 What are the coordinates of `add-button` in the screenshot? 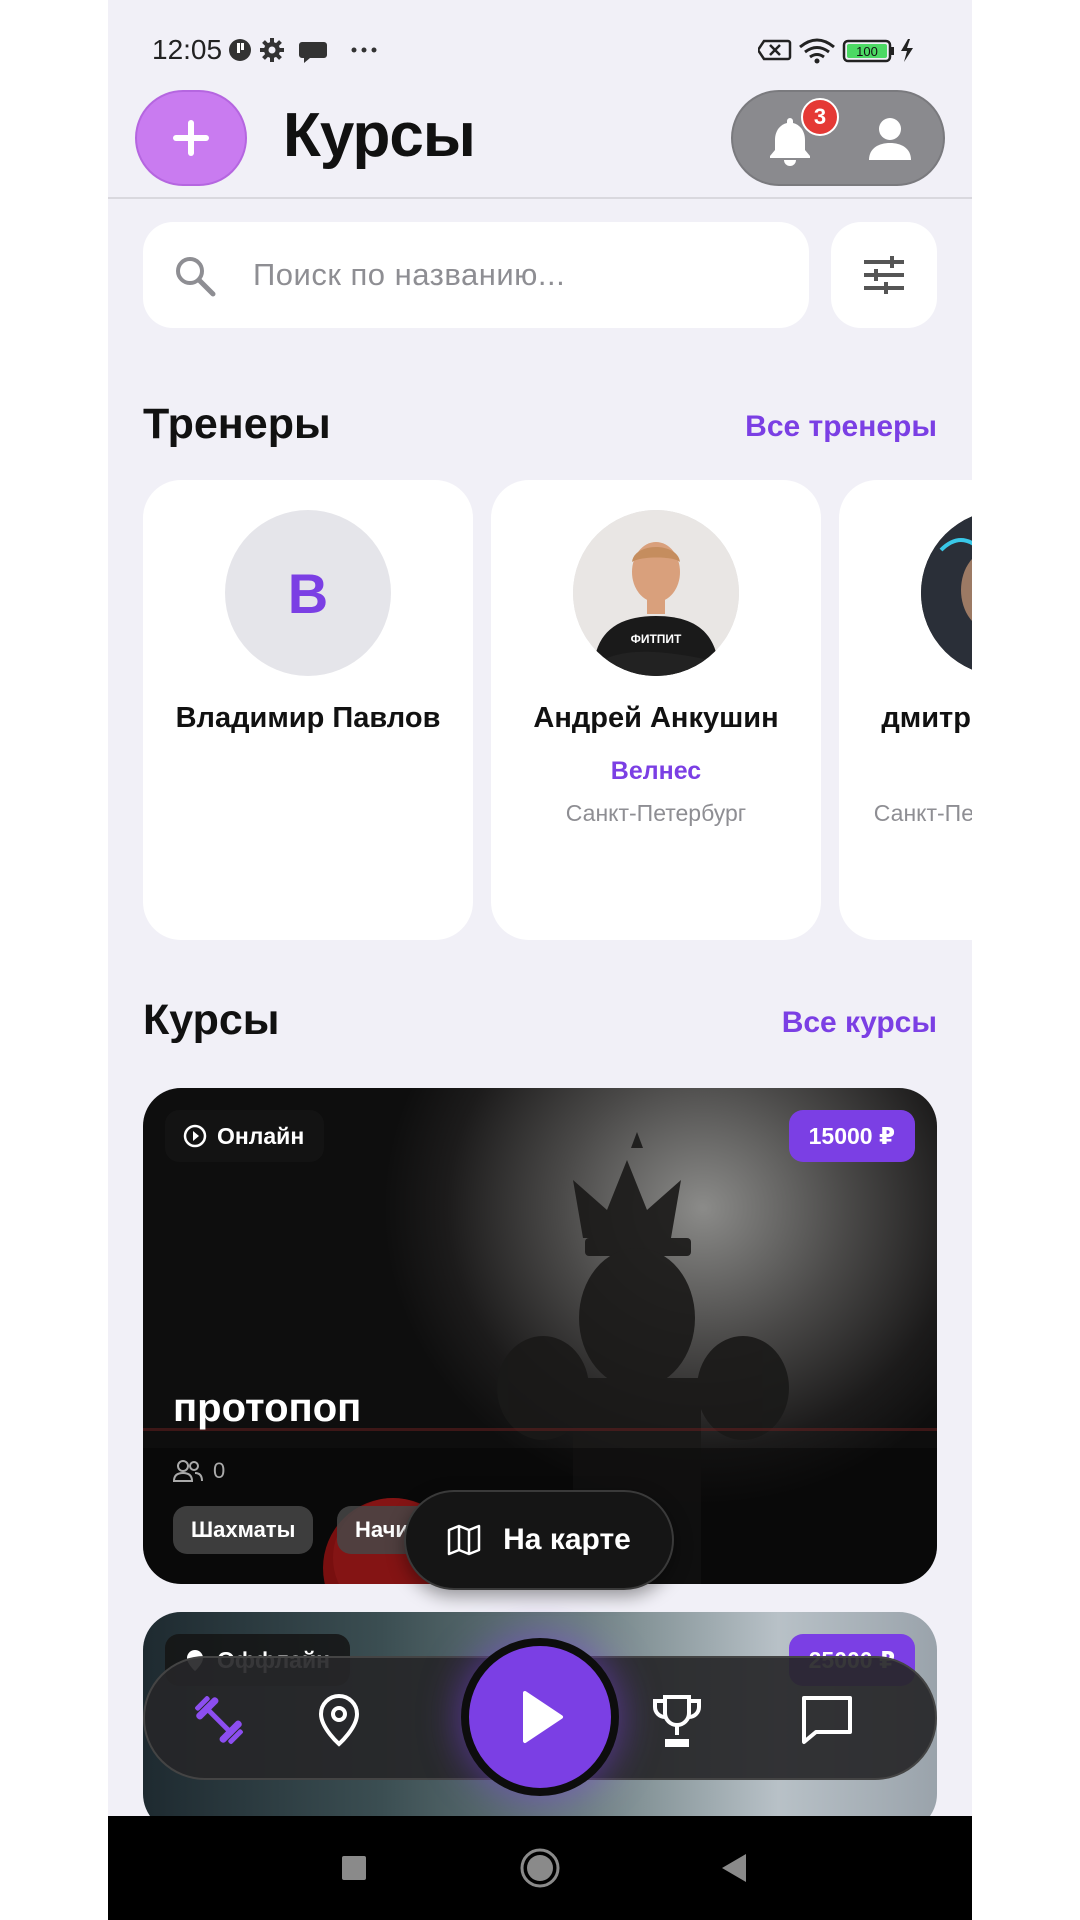 It's located at (191, 138).